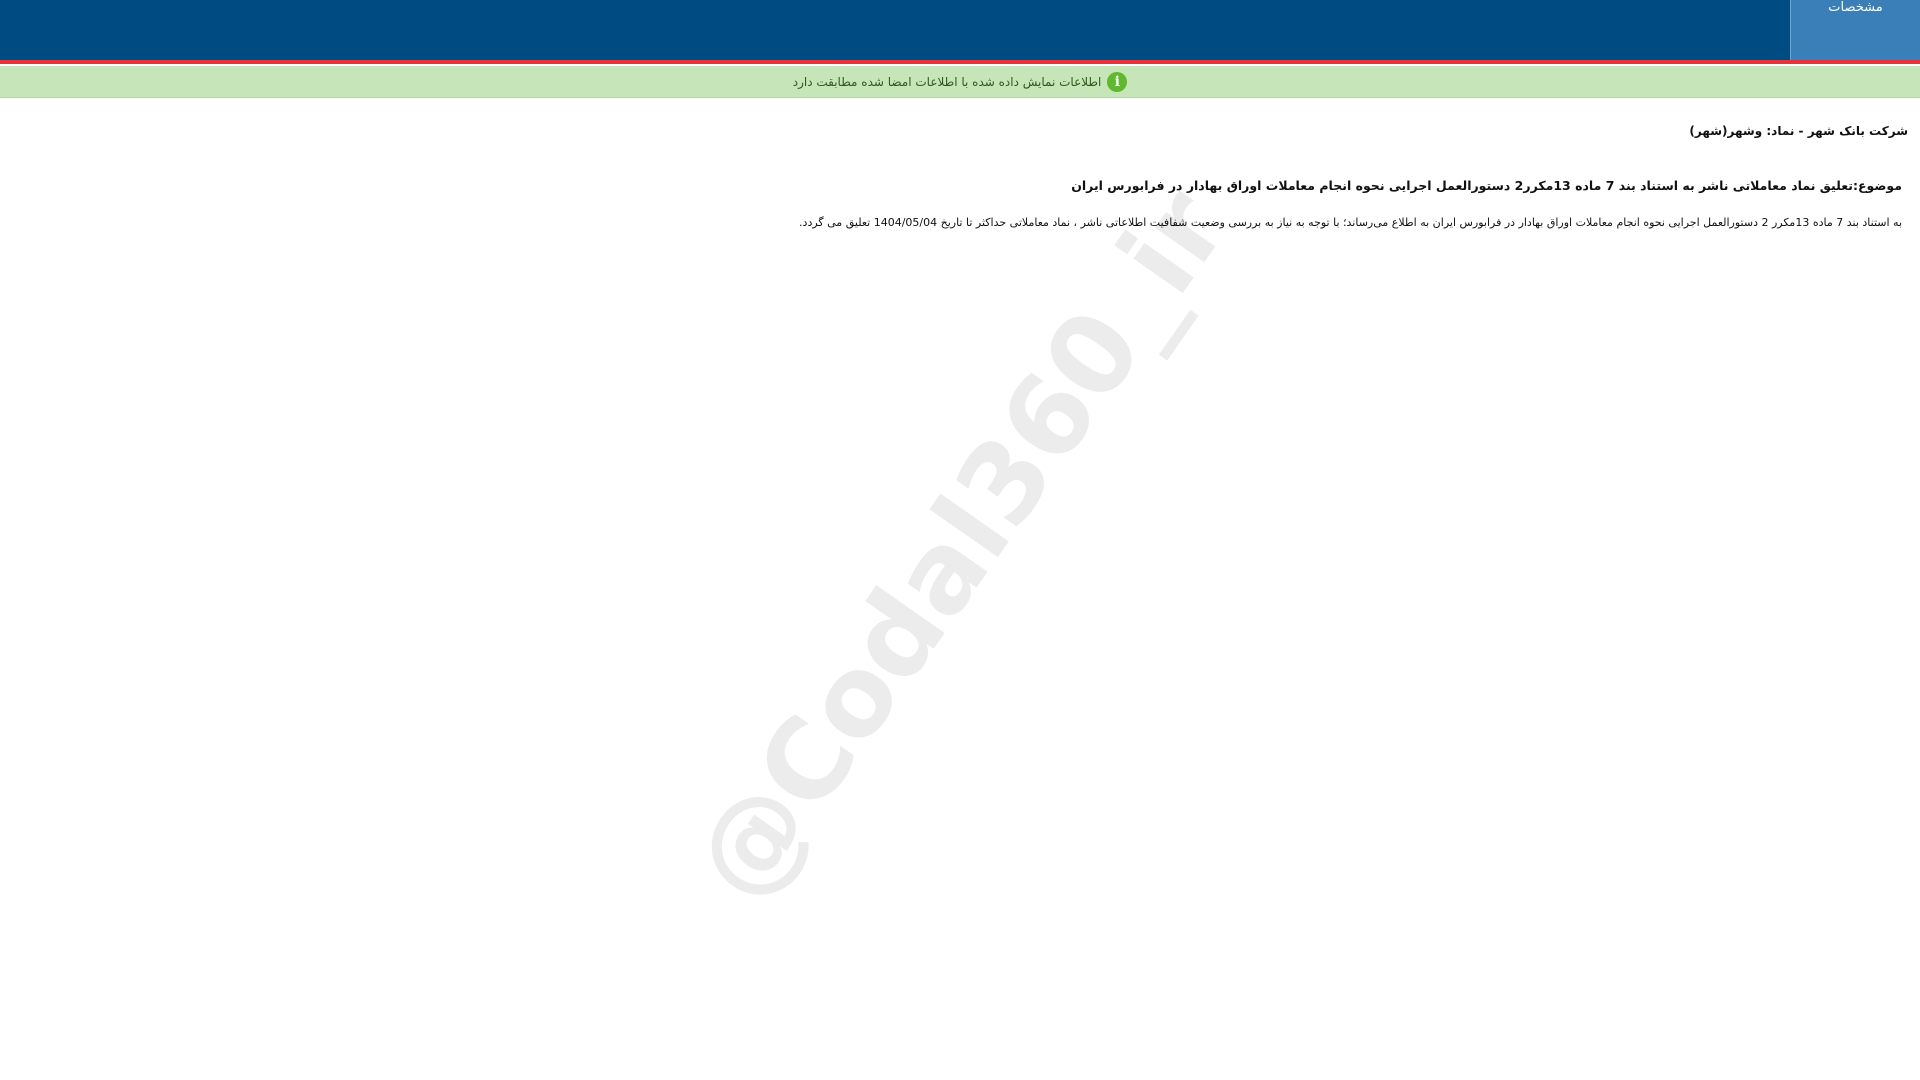  What do you see at coordinates (1798, 131) in the screenshot?
I see `company-symbol-line: شرکت بانک شهر - نماد: وشهر(شهر)` at bounding box center [1798, 131].